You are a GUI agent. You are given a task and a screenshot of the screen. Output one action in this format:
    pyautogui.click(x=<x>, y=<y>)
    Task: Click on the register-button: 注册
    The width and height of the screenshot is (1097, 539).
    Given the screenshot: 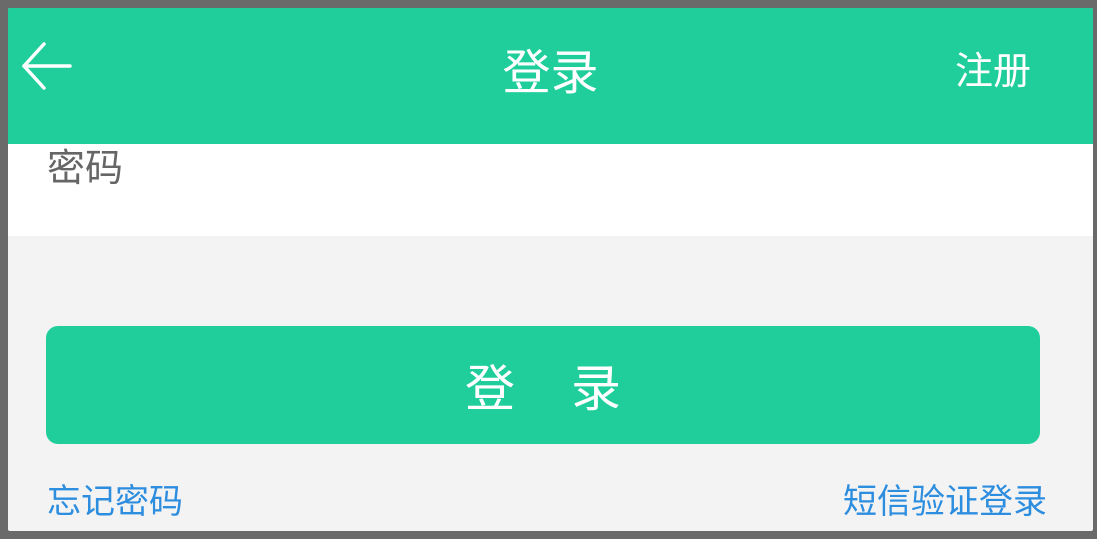 What is the action you would take?
    pyautogui.click(x=993, y=76)
    